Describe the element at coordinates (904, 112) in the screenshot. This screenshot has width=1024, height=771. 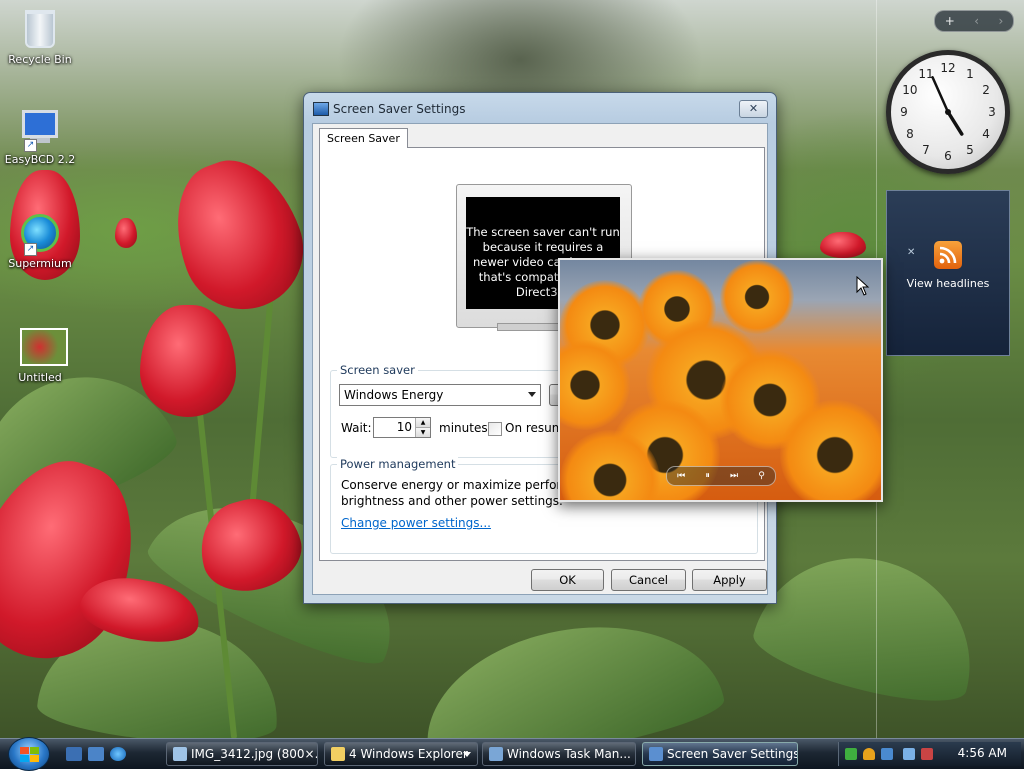
I see `clock-numeral: 9` at that location.